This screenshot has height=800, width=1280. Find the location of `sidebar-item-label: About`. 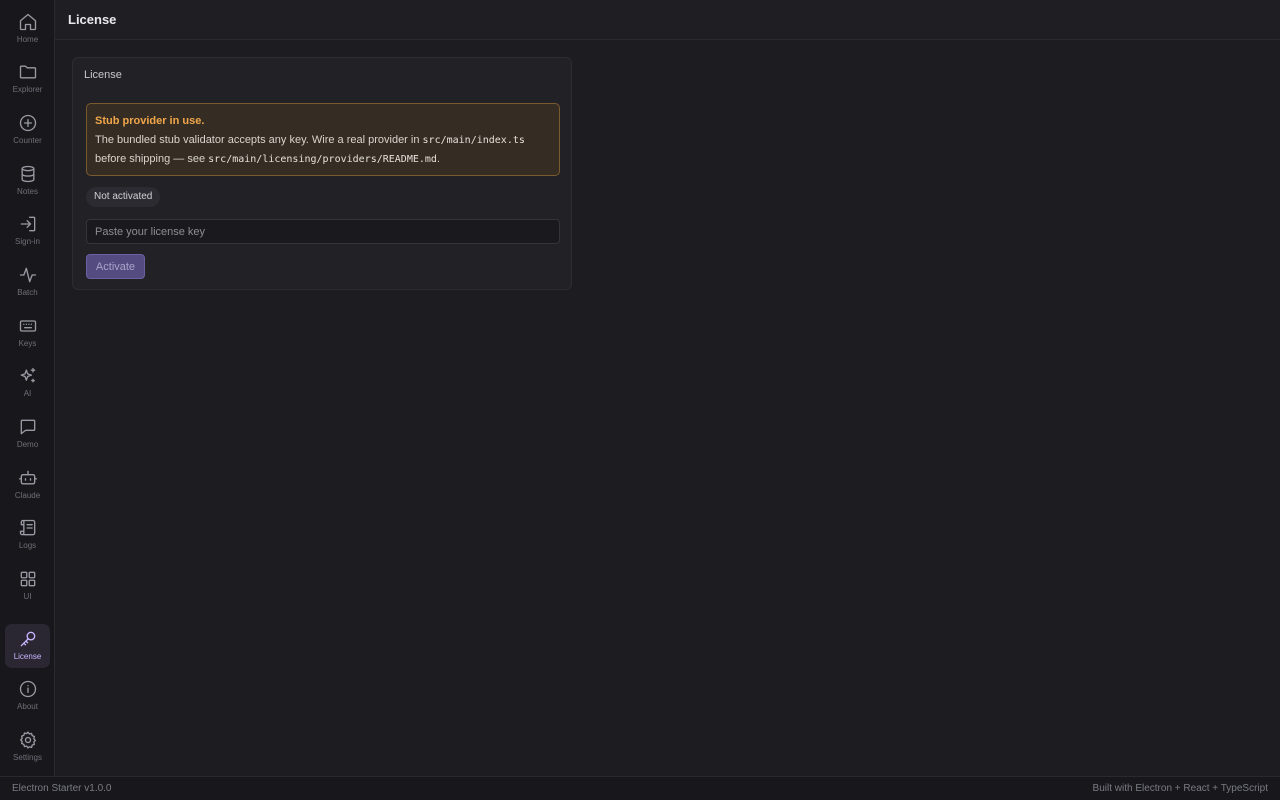

sidebar-item-label: About is located at coordinates (27, 706).